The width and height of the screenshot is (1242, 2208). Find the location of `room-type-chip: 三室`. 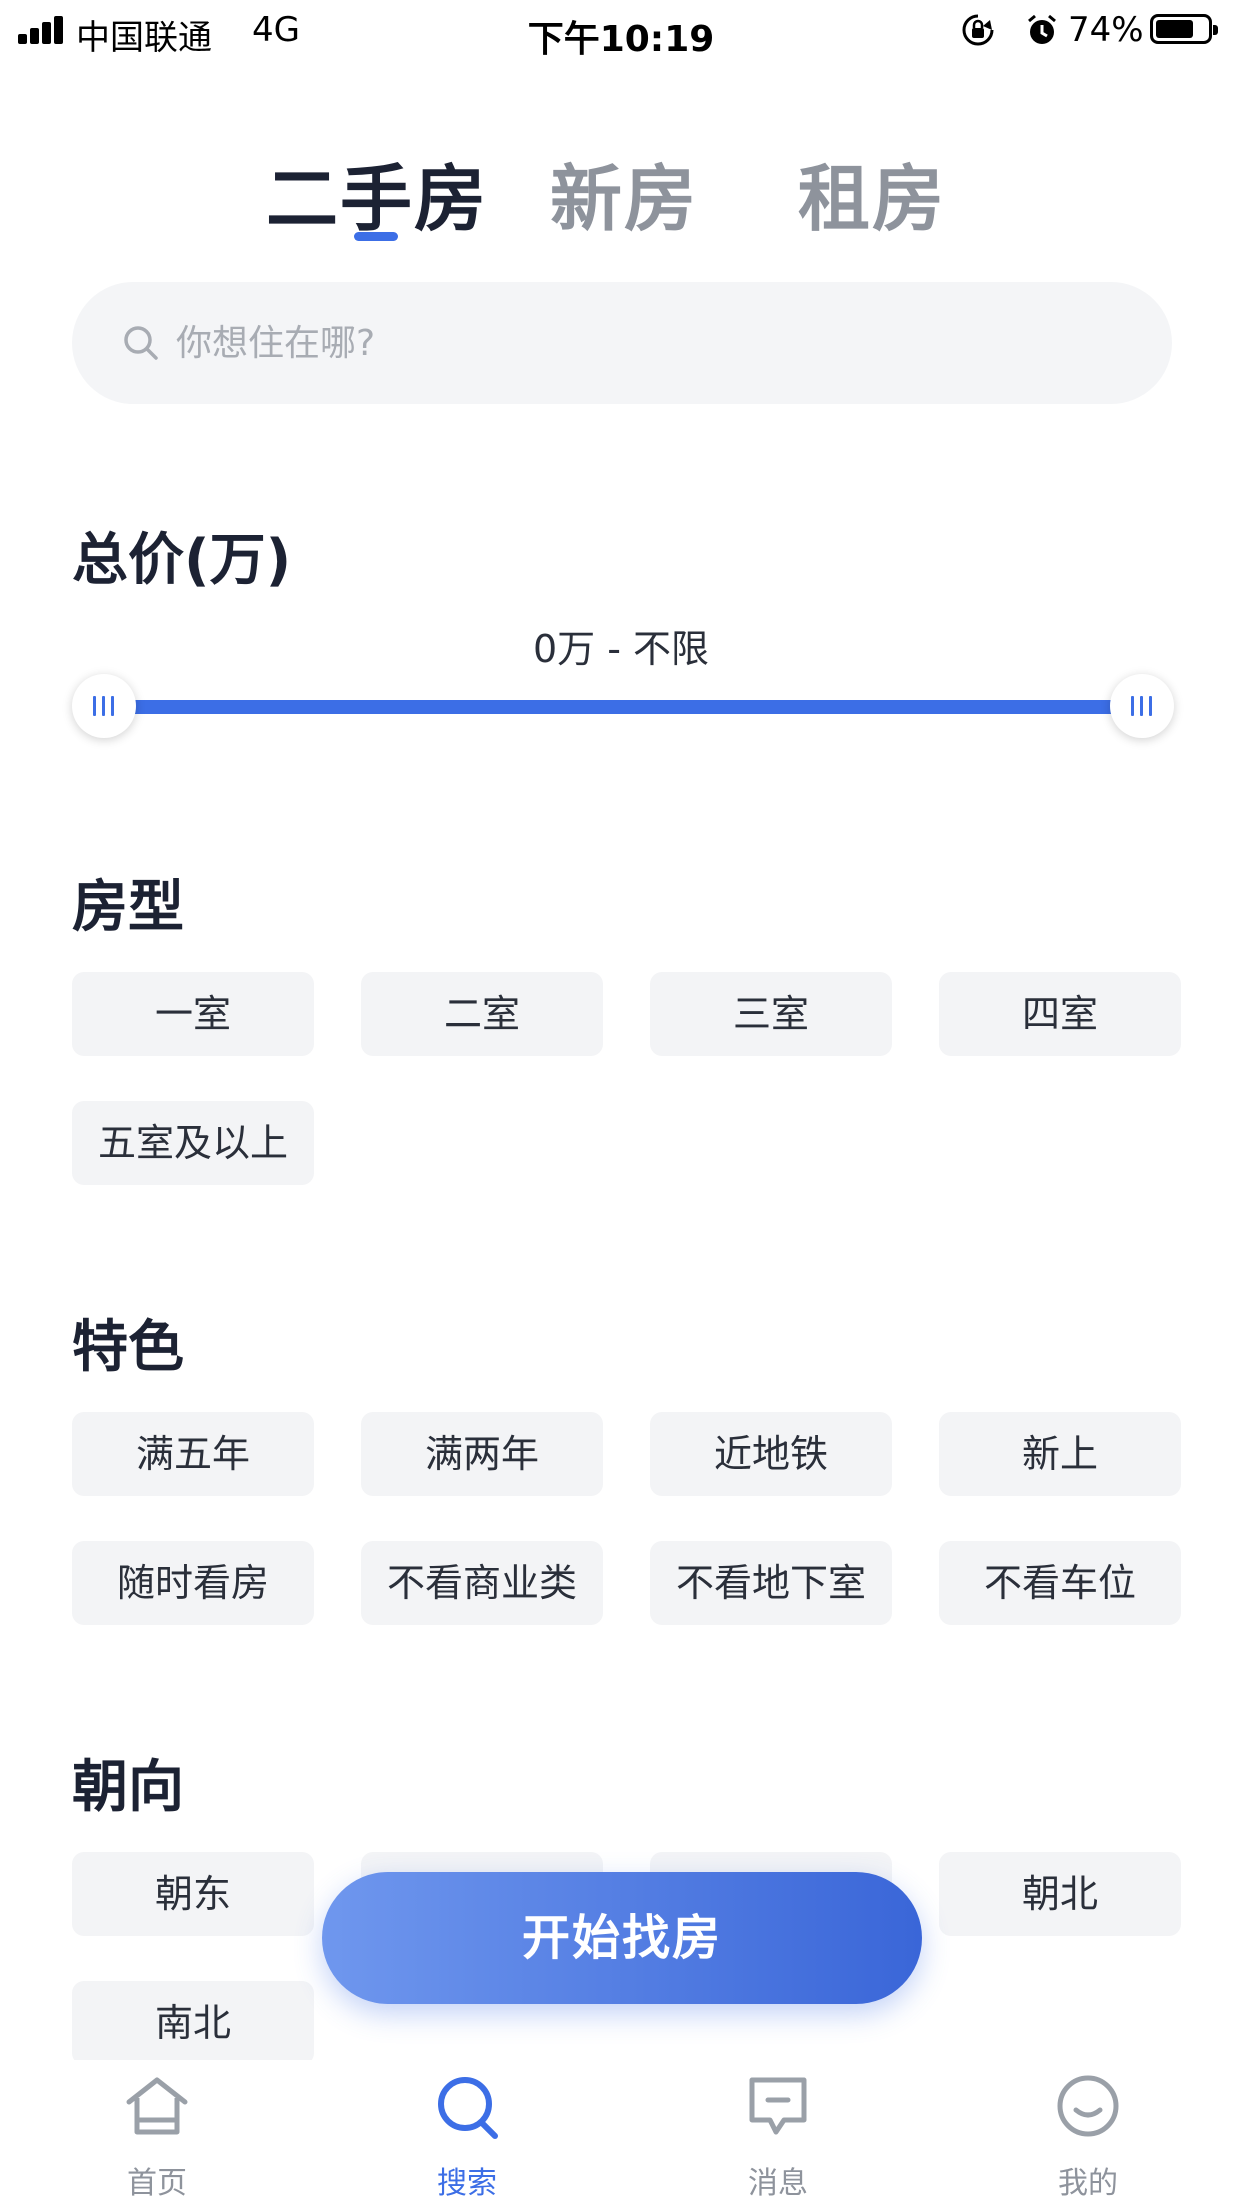

room-type-chip: 三室 is located at coordinates (771, 1014).